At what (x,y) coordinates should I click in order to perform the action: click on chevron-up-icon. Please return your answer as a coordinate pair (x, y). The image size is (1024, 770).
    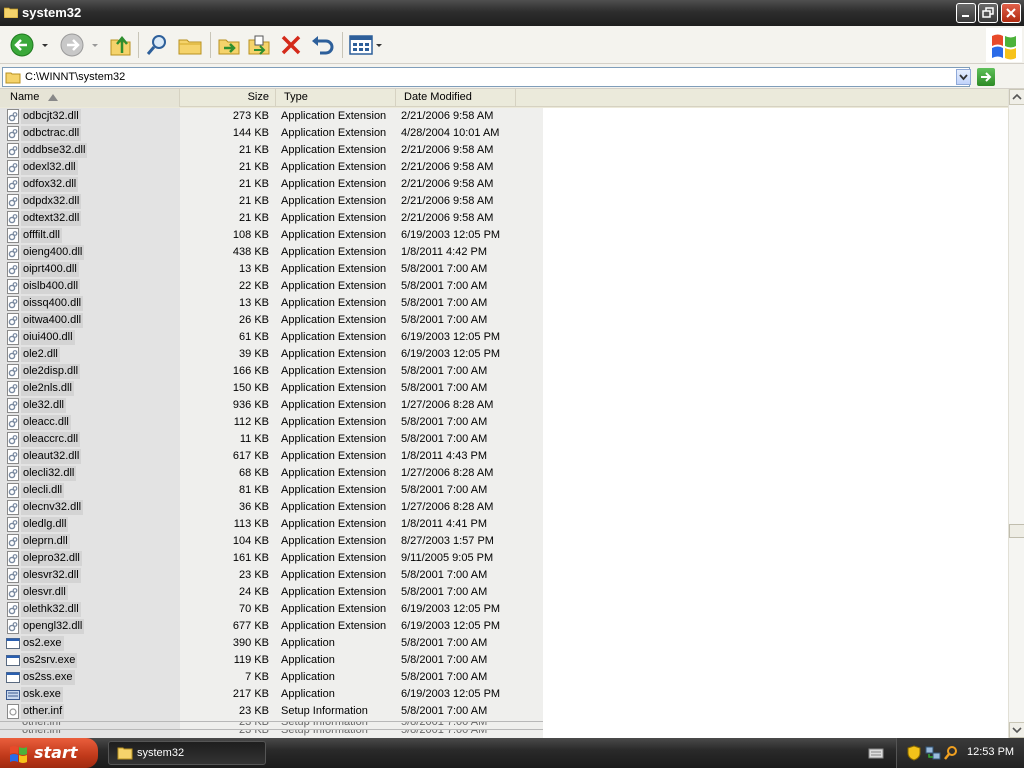
    Looking at the image, I should click on (1017, 96).